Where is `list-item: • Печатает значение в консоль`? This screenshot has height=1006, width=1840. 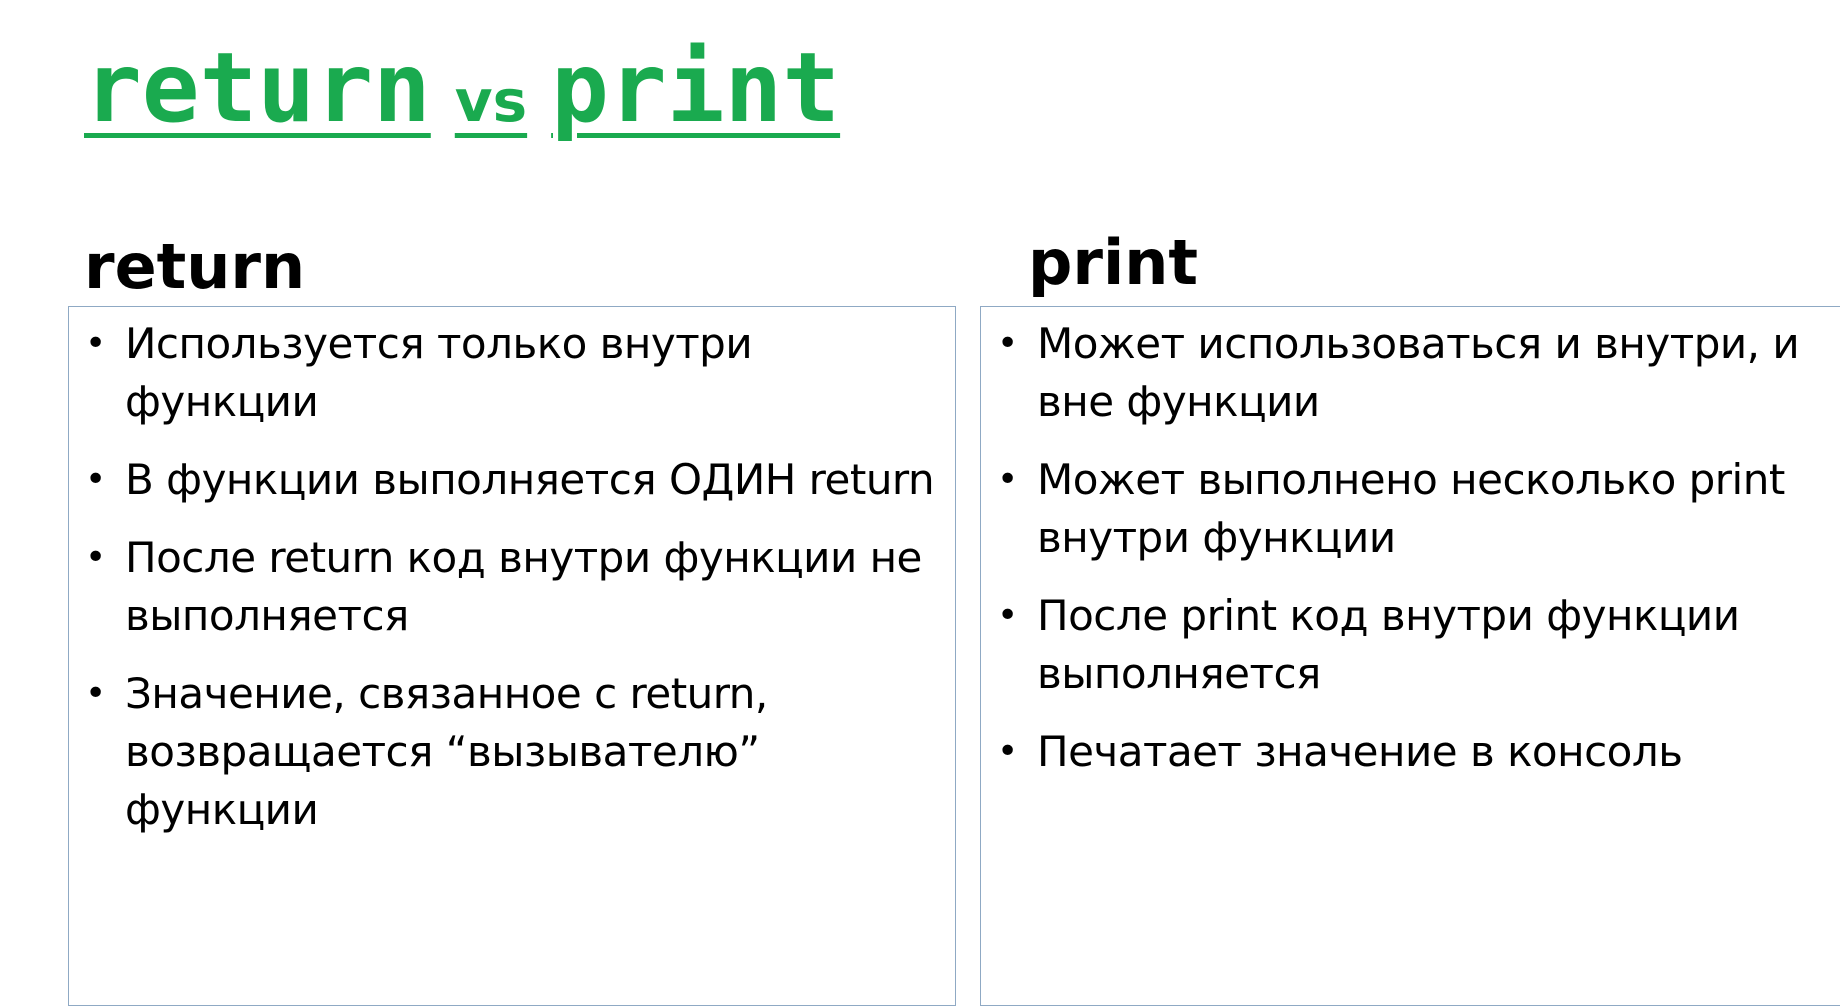
list-item: • Печатает значение в консоль is located at coordinates (1410, 752).